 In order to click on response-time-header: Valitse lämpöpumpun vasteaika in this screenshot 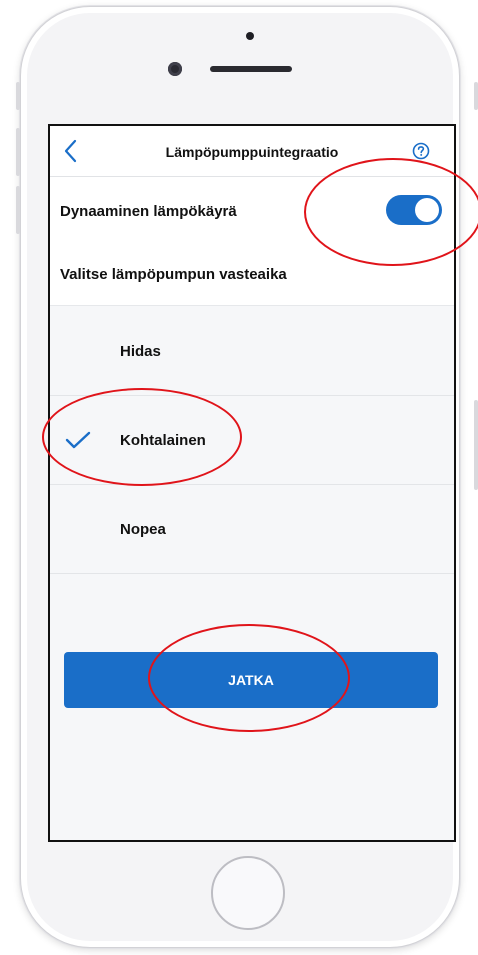, I will do `click(252, 274)`.